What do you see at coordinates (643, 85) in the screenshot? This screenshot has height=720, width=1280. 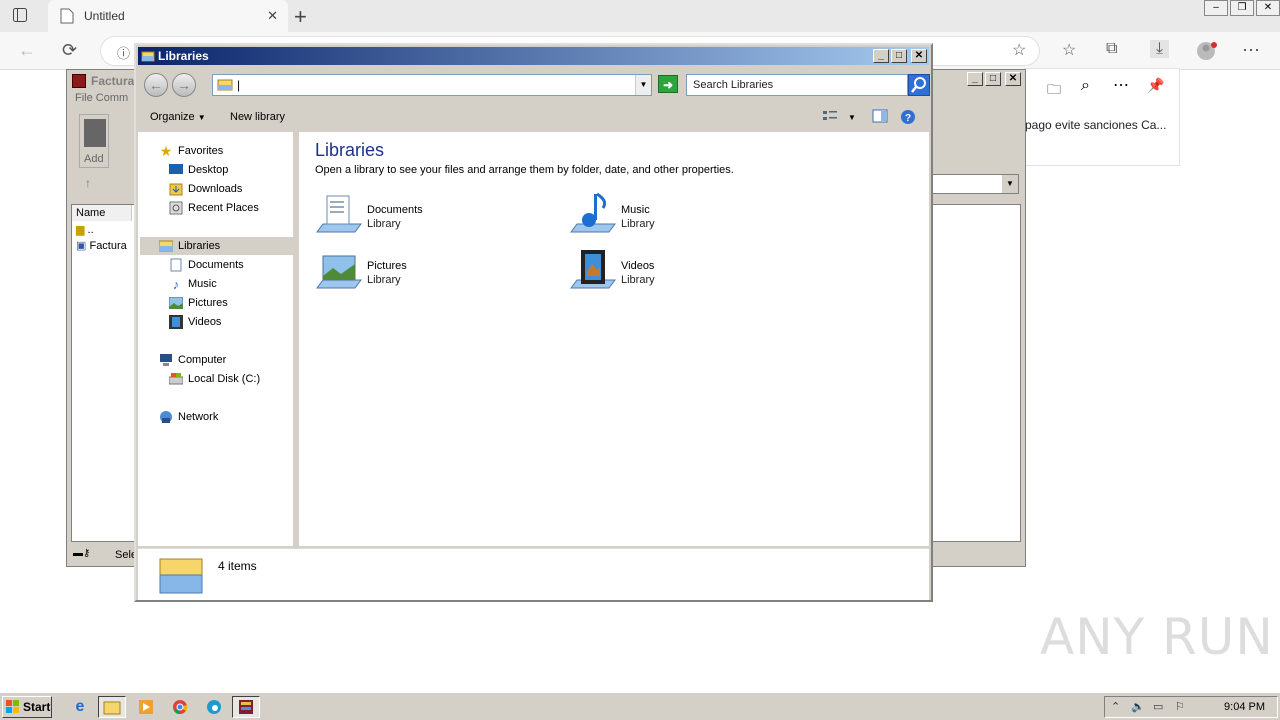 I see `address-dropdown-icon: ▼` at bounding box center [643, 85].